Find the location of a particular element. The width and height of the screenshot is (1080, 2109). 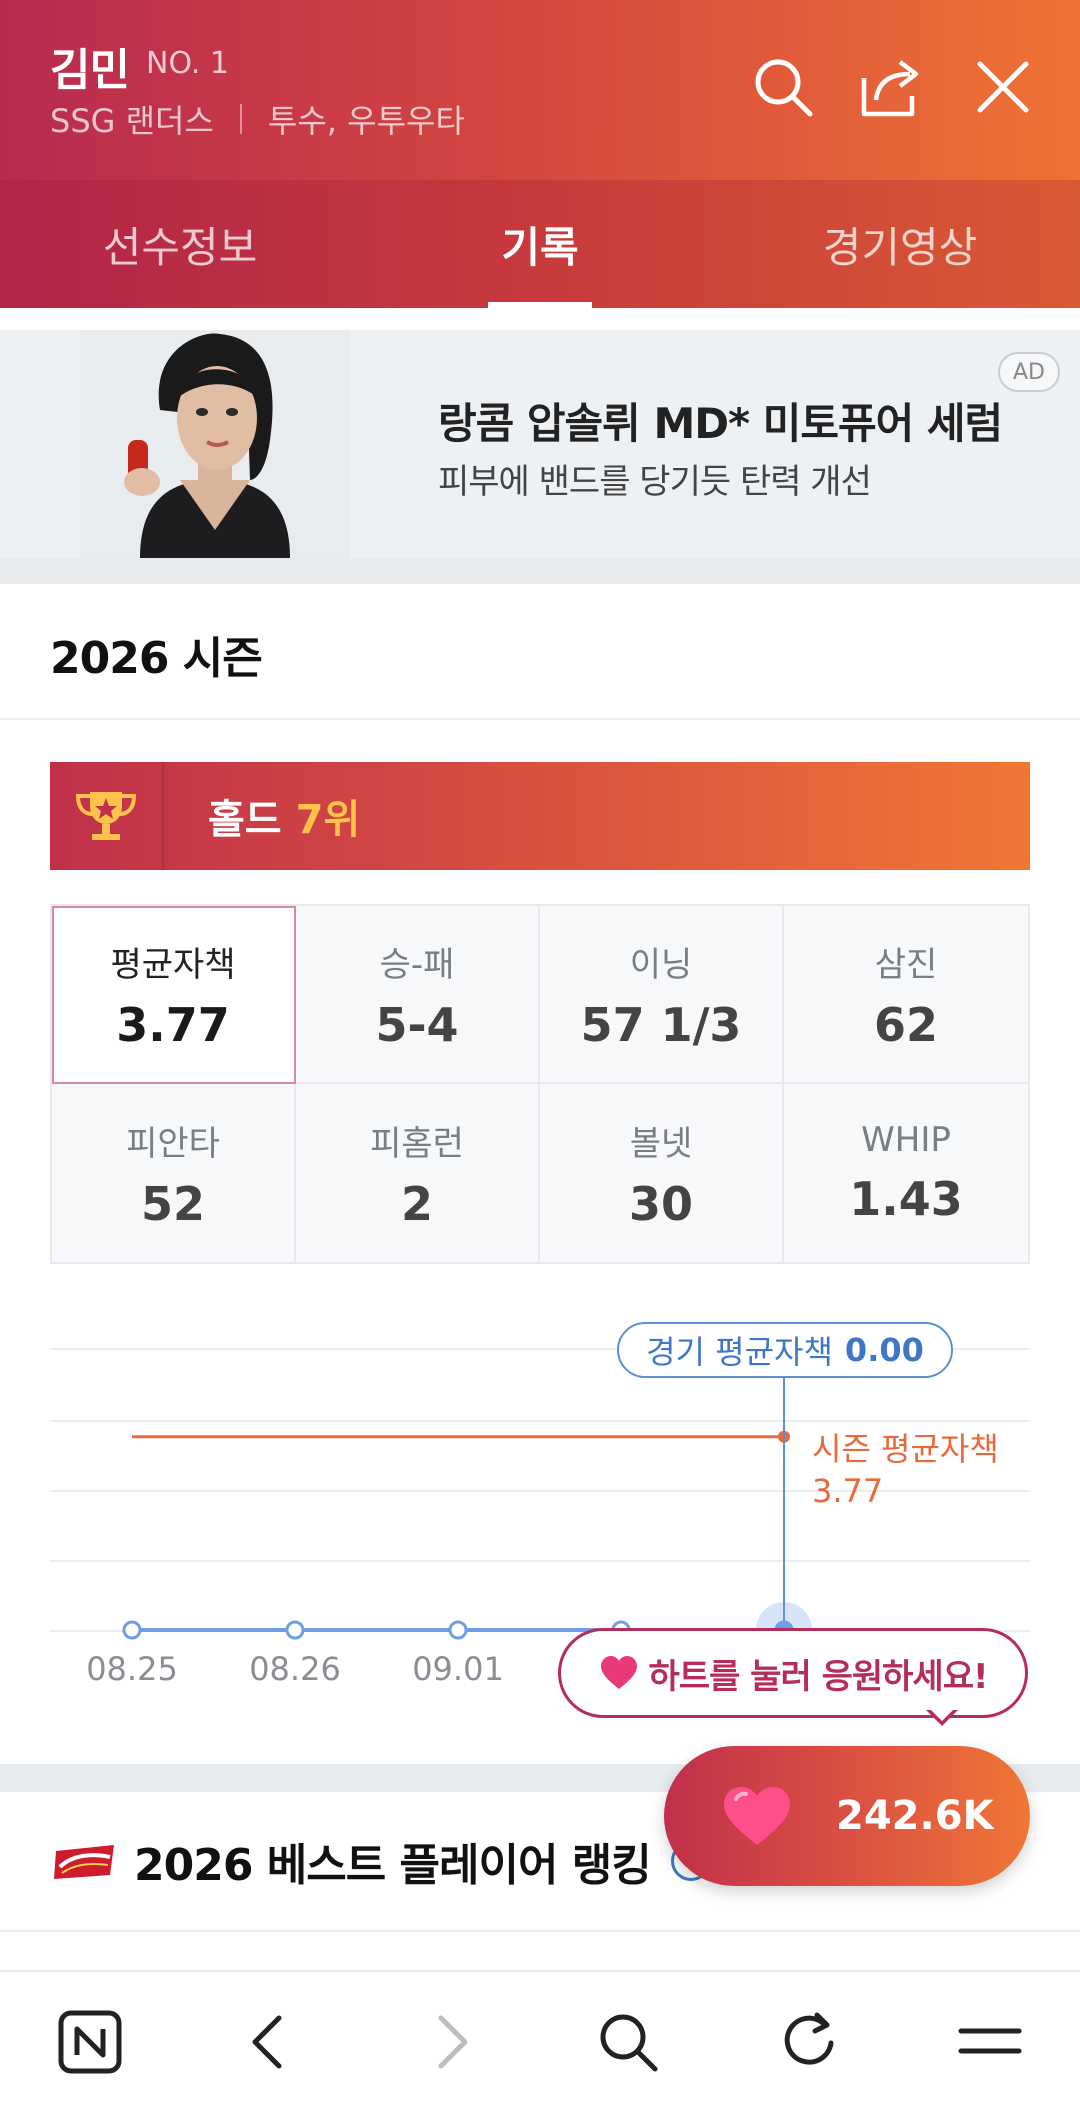

stat-innings: 이닝 57 1/3 is located at coordinates (662, 995).